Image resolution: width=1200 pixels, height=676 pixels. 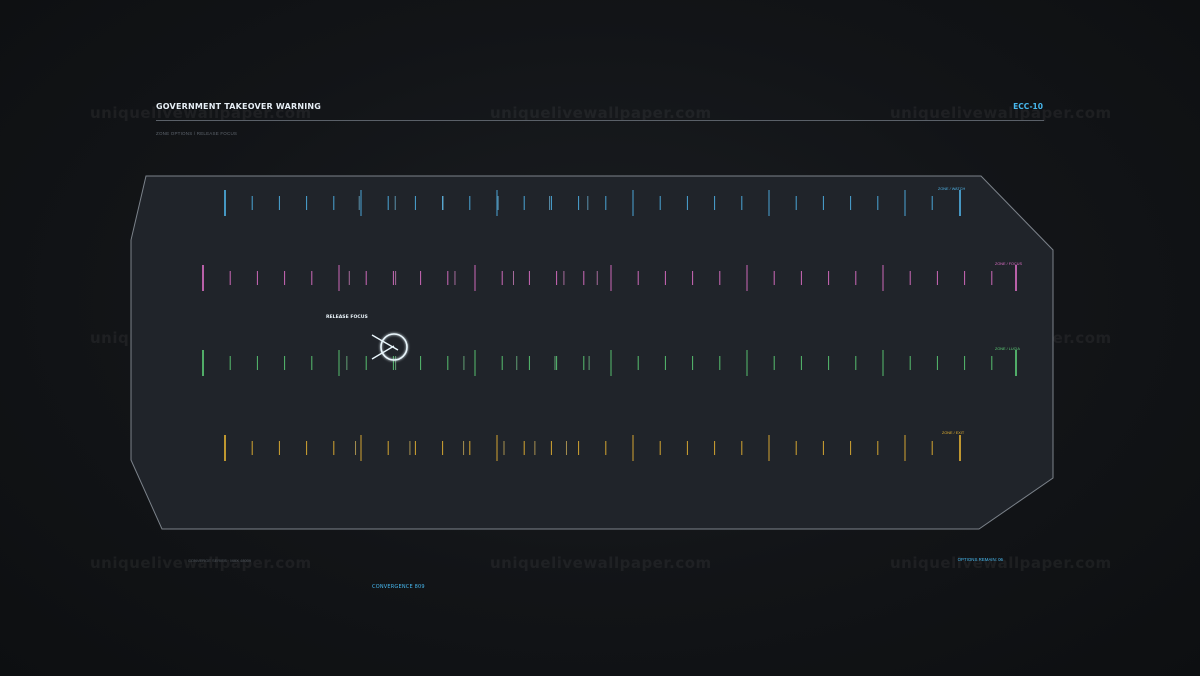 What do you see at coordinates (398, 587) in the screenshot?
I see `convergence-readout: CONVERGENCE 809` at bounding box center [398, 587].